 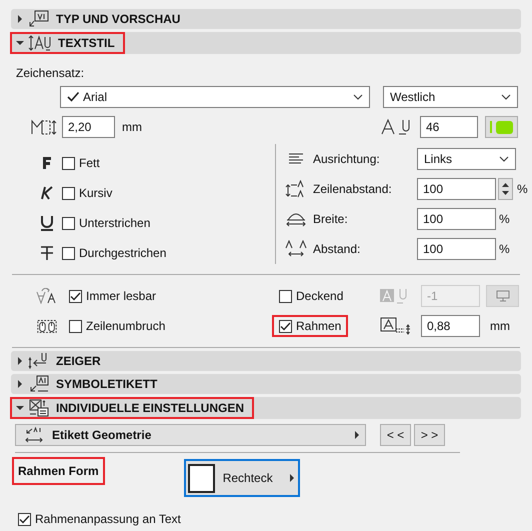 What do you see at coordinates (47, 163) in the screenshot?
I see `bold-icon` at bounding box center [47, 163].